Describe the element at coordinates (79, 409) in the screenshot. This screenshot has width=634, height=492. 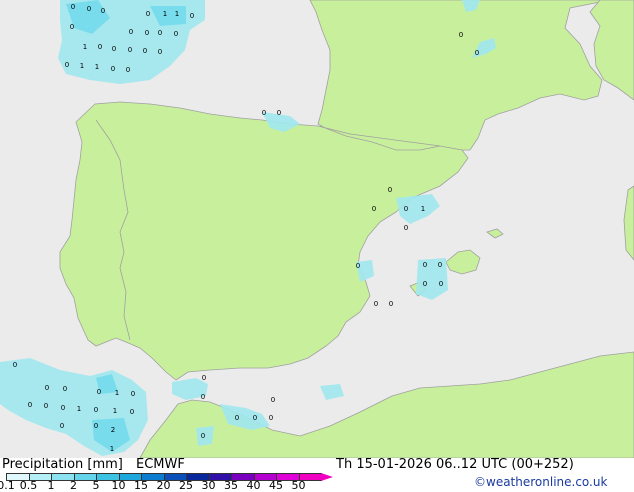
I see `station-value-50: 1` at that location.